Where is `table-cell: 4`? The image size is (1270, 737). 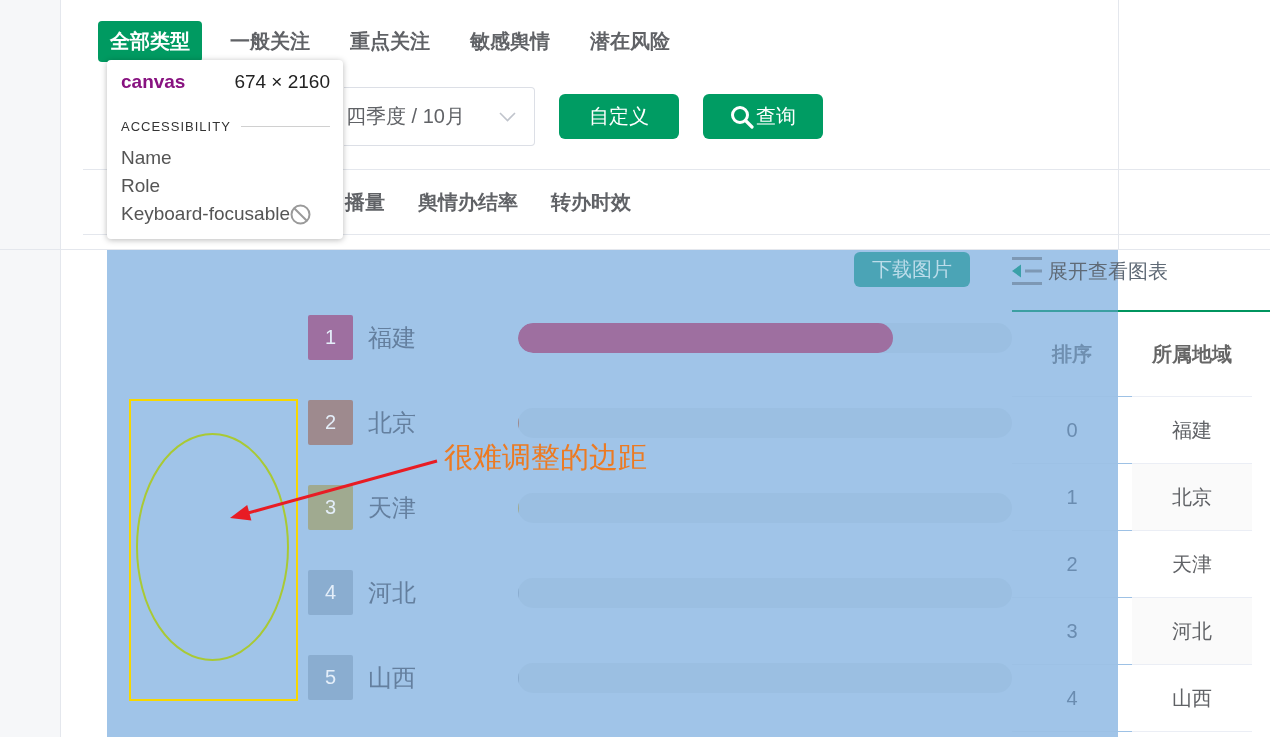
table-cell: 4 is located at coordinates (1072, 698).